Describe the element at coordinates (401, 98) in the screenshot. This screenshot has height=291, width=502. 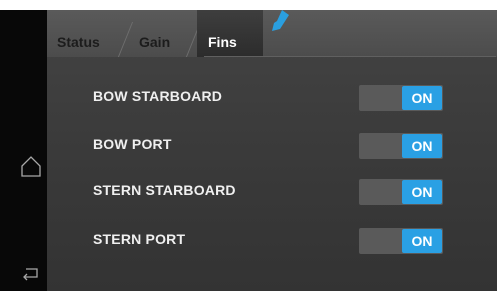
I see `bow-starboard-toggle: ON` at that location.